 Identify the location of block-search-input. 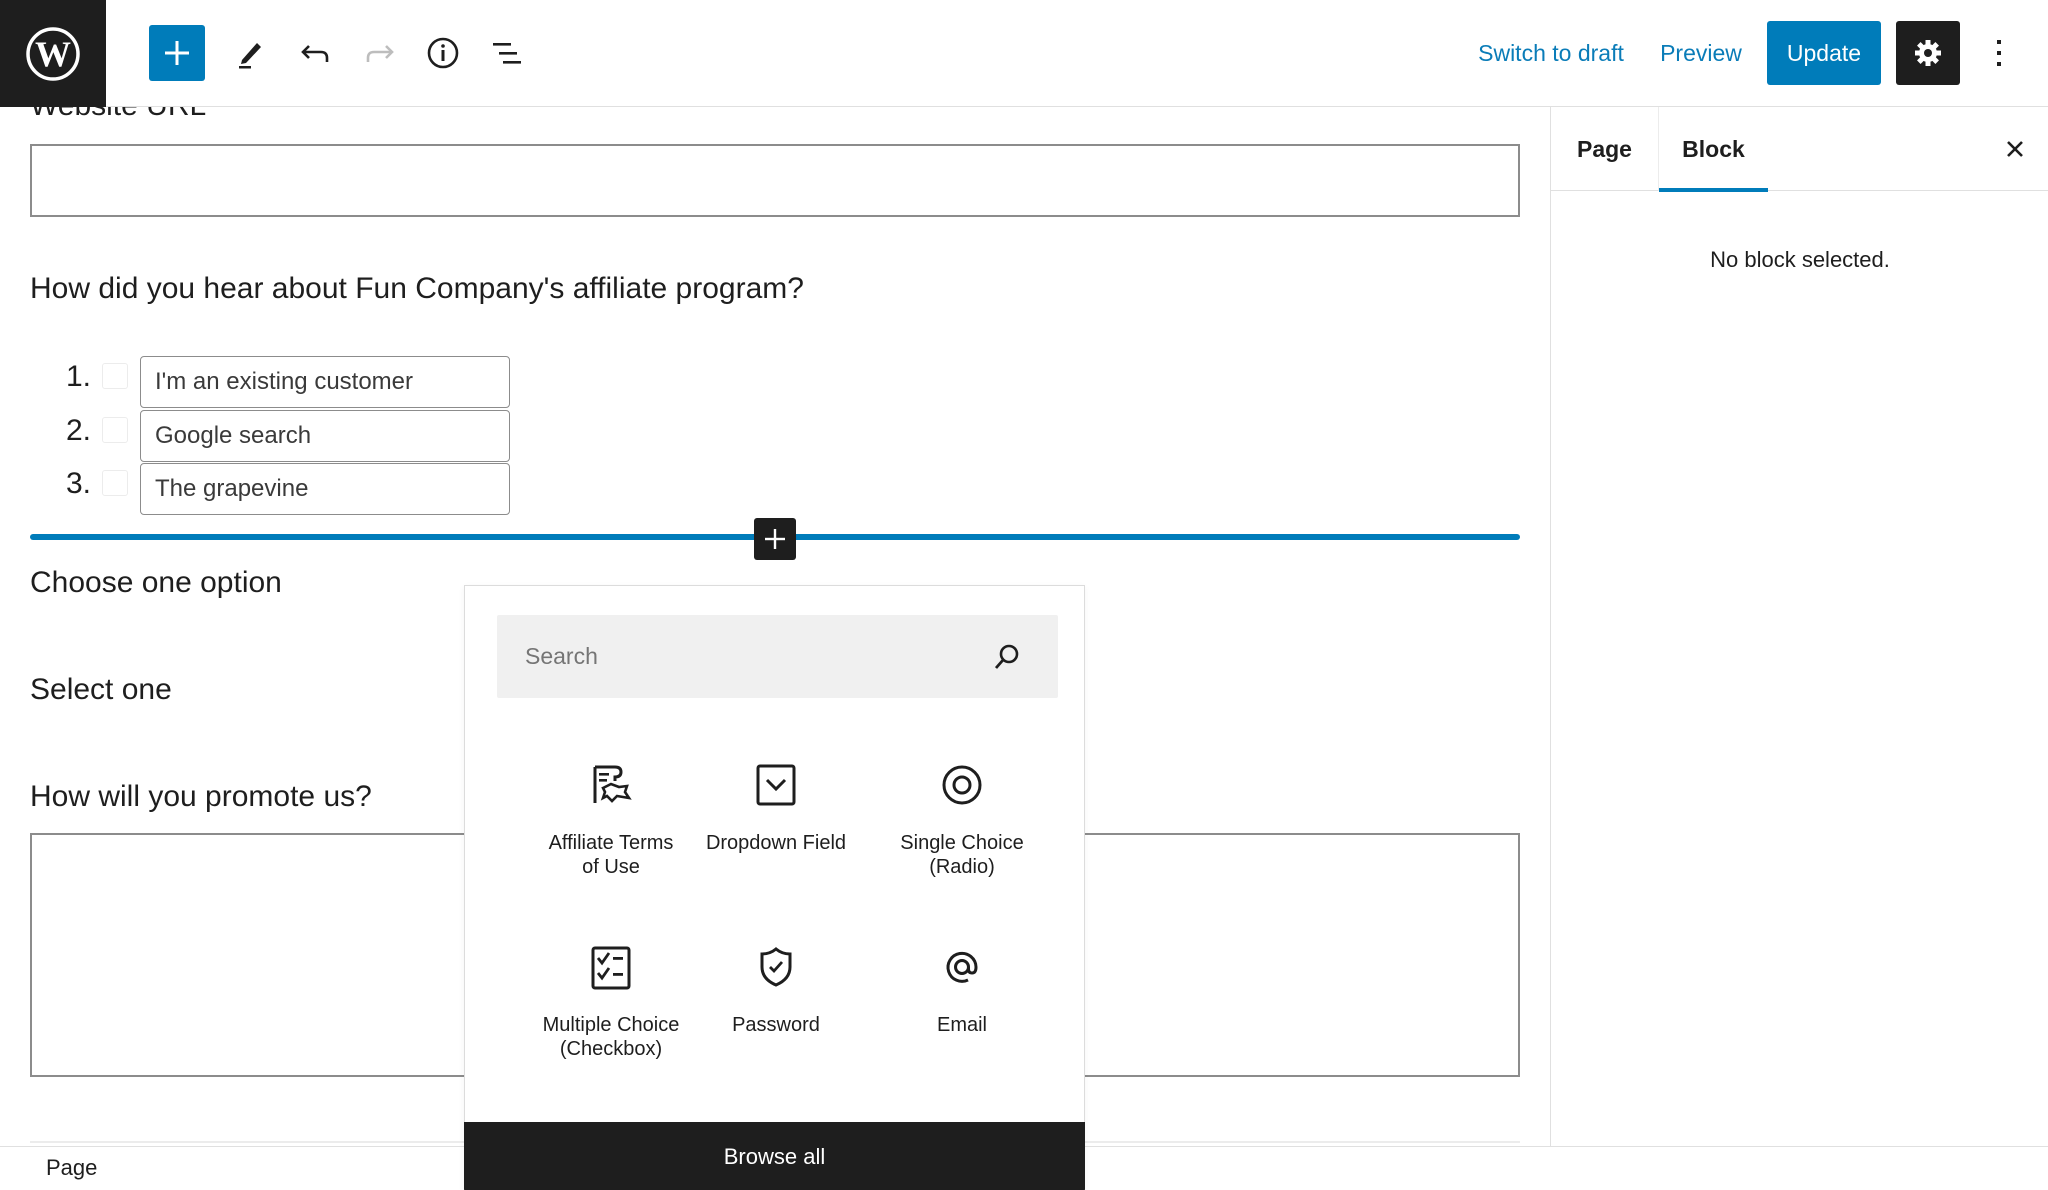
(737, 656).